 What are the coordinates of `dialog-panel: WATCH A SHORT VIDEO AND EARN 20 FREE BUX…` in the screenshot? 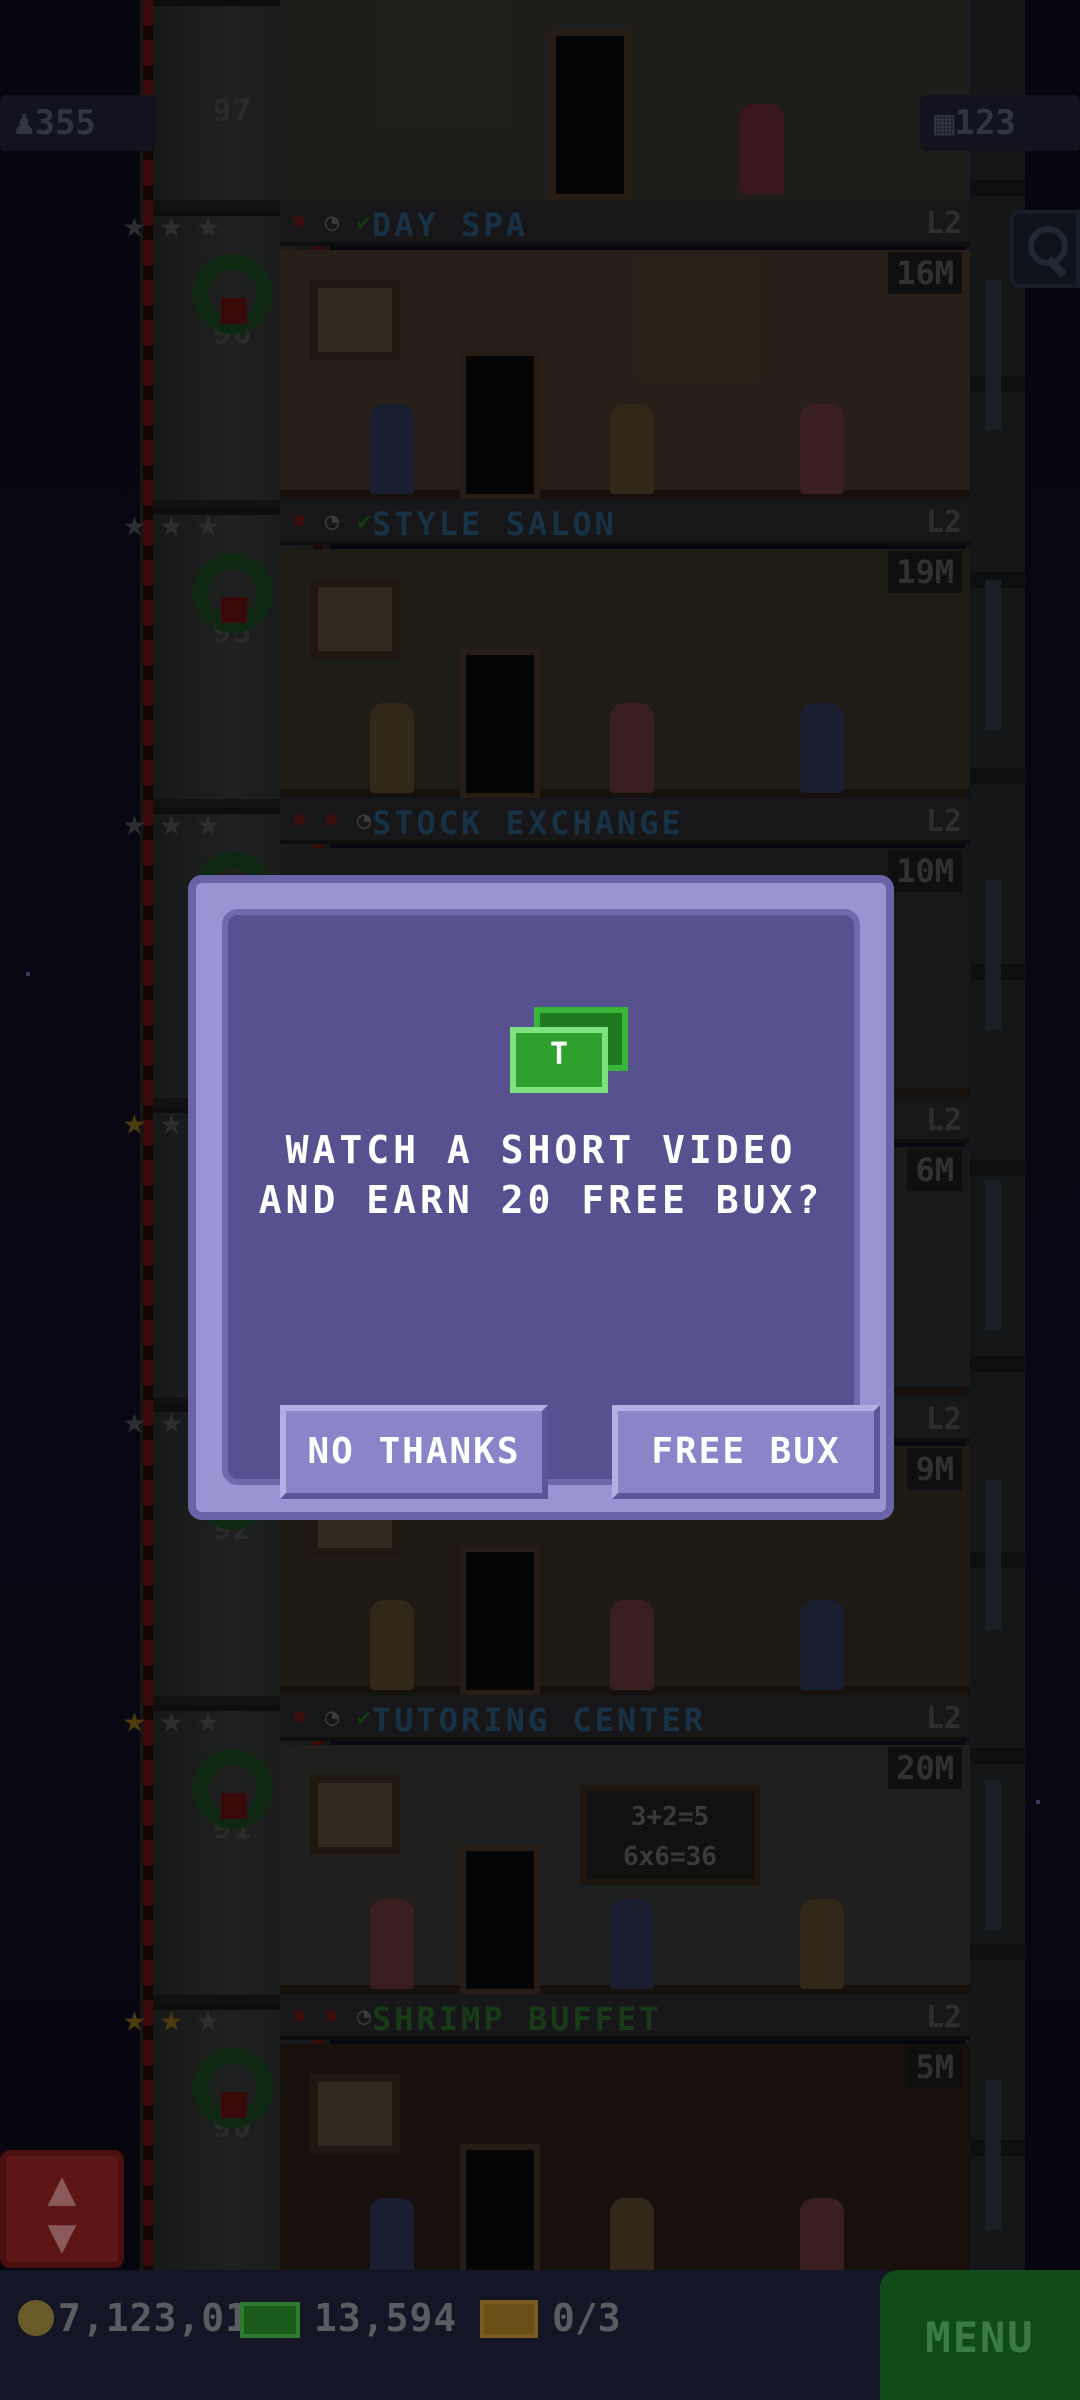 It's located at (551, 1204).